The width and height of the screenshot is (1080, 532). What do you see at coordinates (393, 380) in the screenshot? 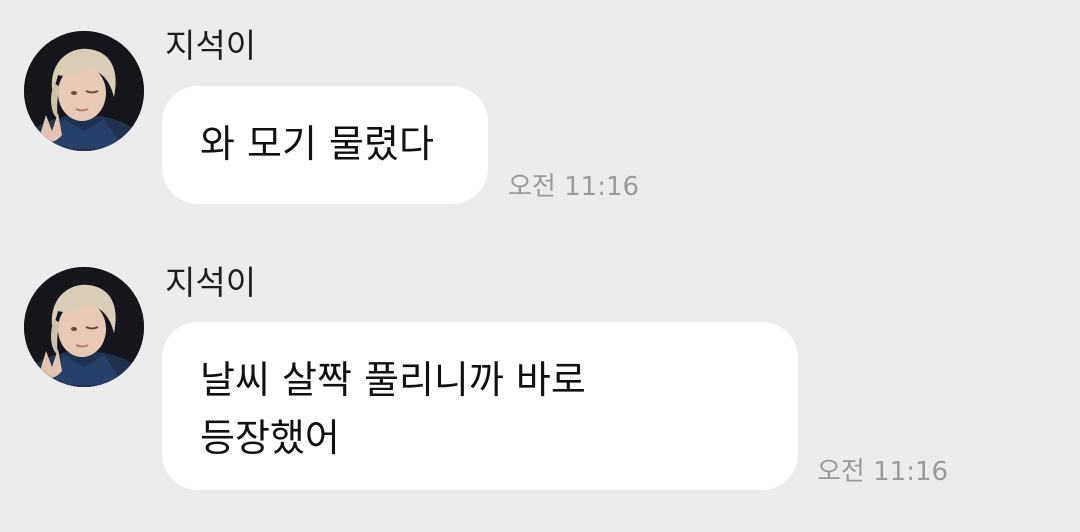
I see `message-text: 날씨 살짝 풀리니까 바로` at bounding box center [393, 380].